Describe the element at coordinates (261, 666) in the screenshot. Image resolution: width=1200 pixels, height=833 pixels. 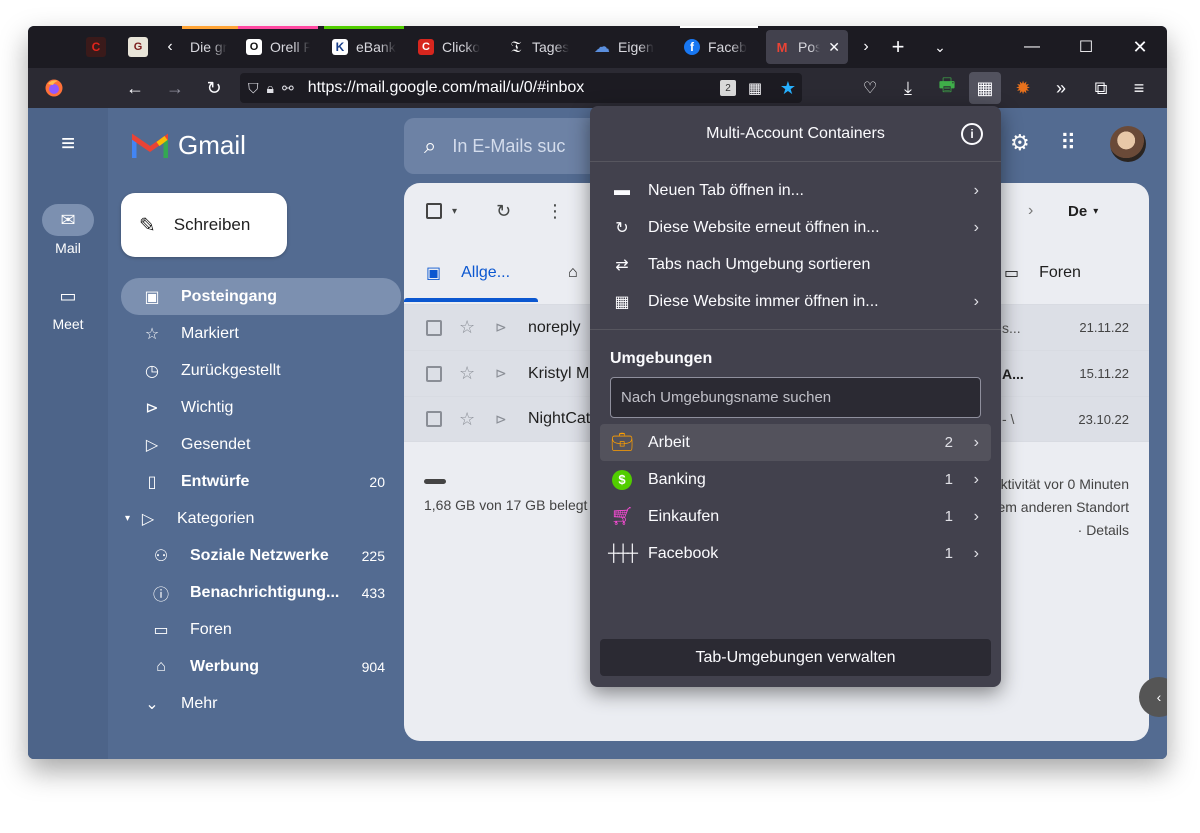
I see `nav-promotions: ⌂ Werbung 904` at that location.